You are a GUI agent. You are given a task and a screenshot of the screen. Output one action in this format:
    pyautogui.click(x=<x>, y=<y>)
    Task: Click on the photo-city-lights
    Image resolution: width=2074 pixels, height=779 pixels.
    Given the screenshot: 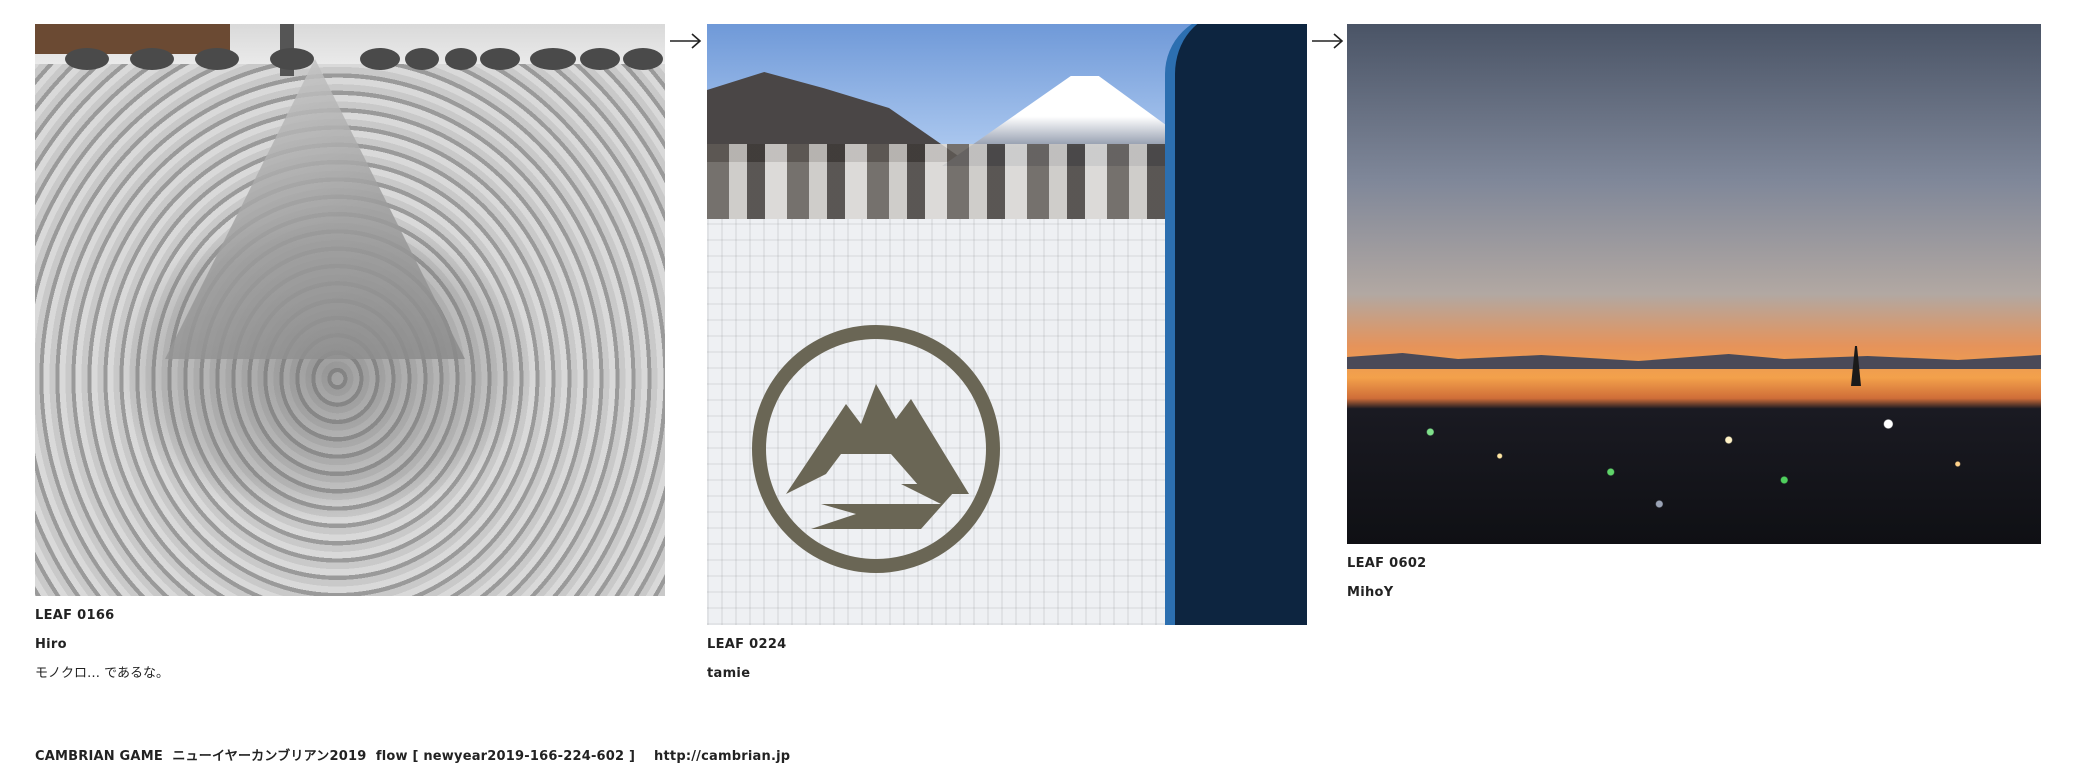 What is the action you would take?
    pyautogui.click(x=1694, y=464)
    